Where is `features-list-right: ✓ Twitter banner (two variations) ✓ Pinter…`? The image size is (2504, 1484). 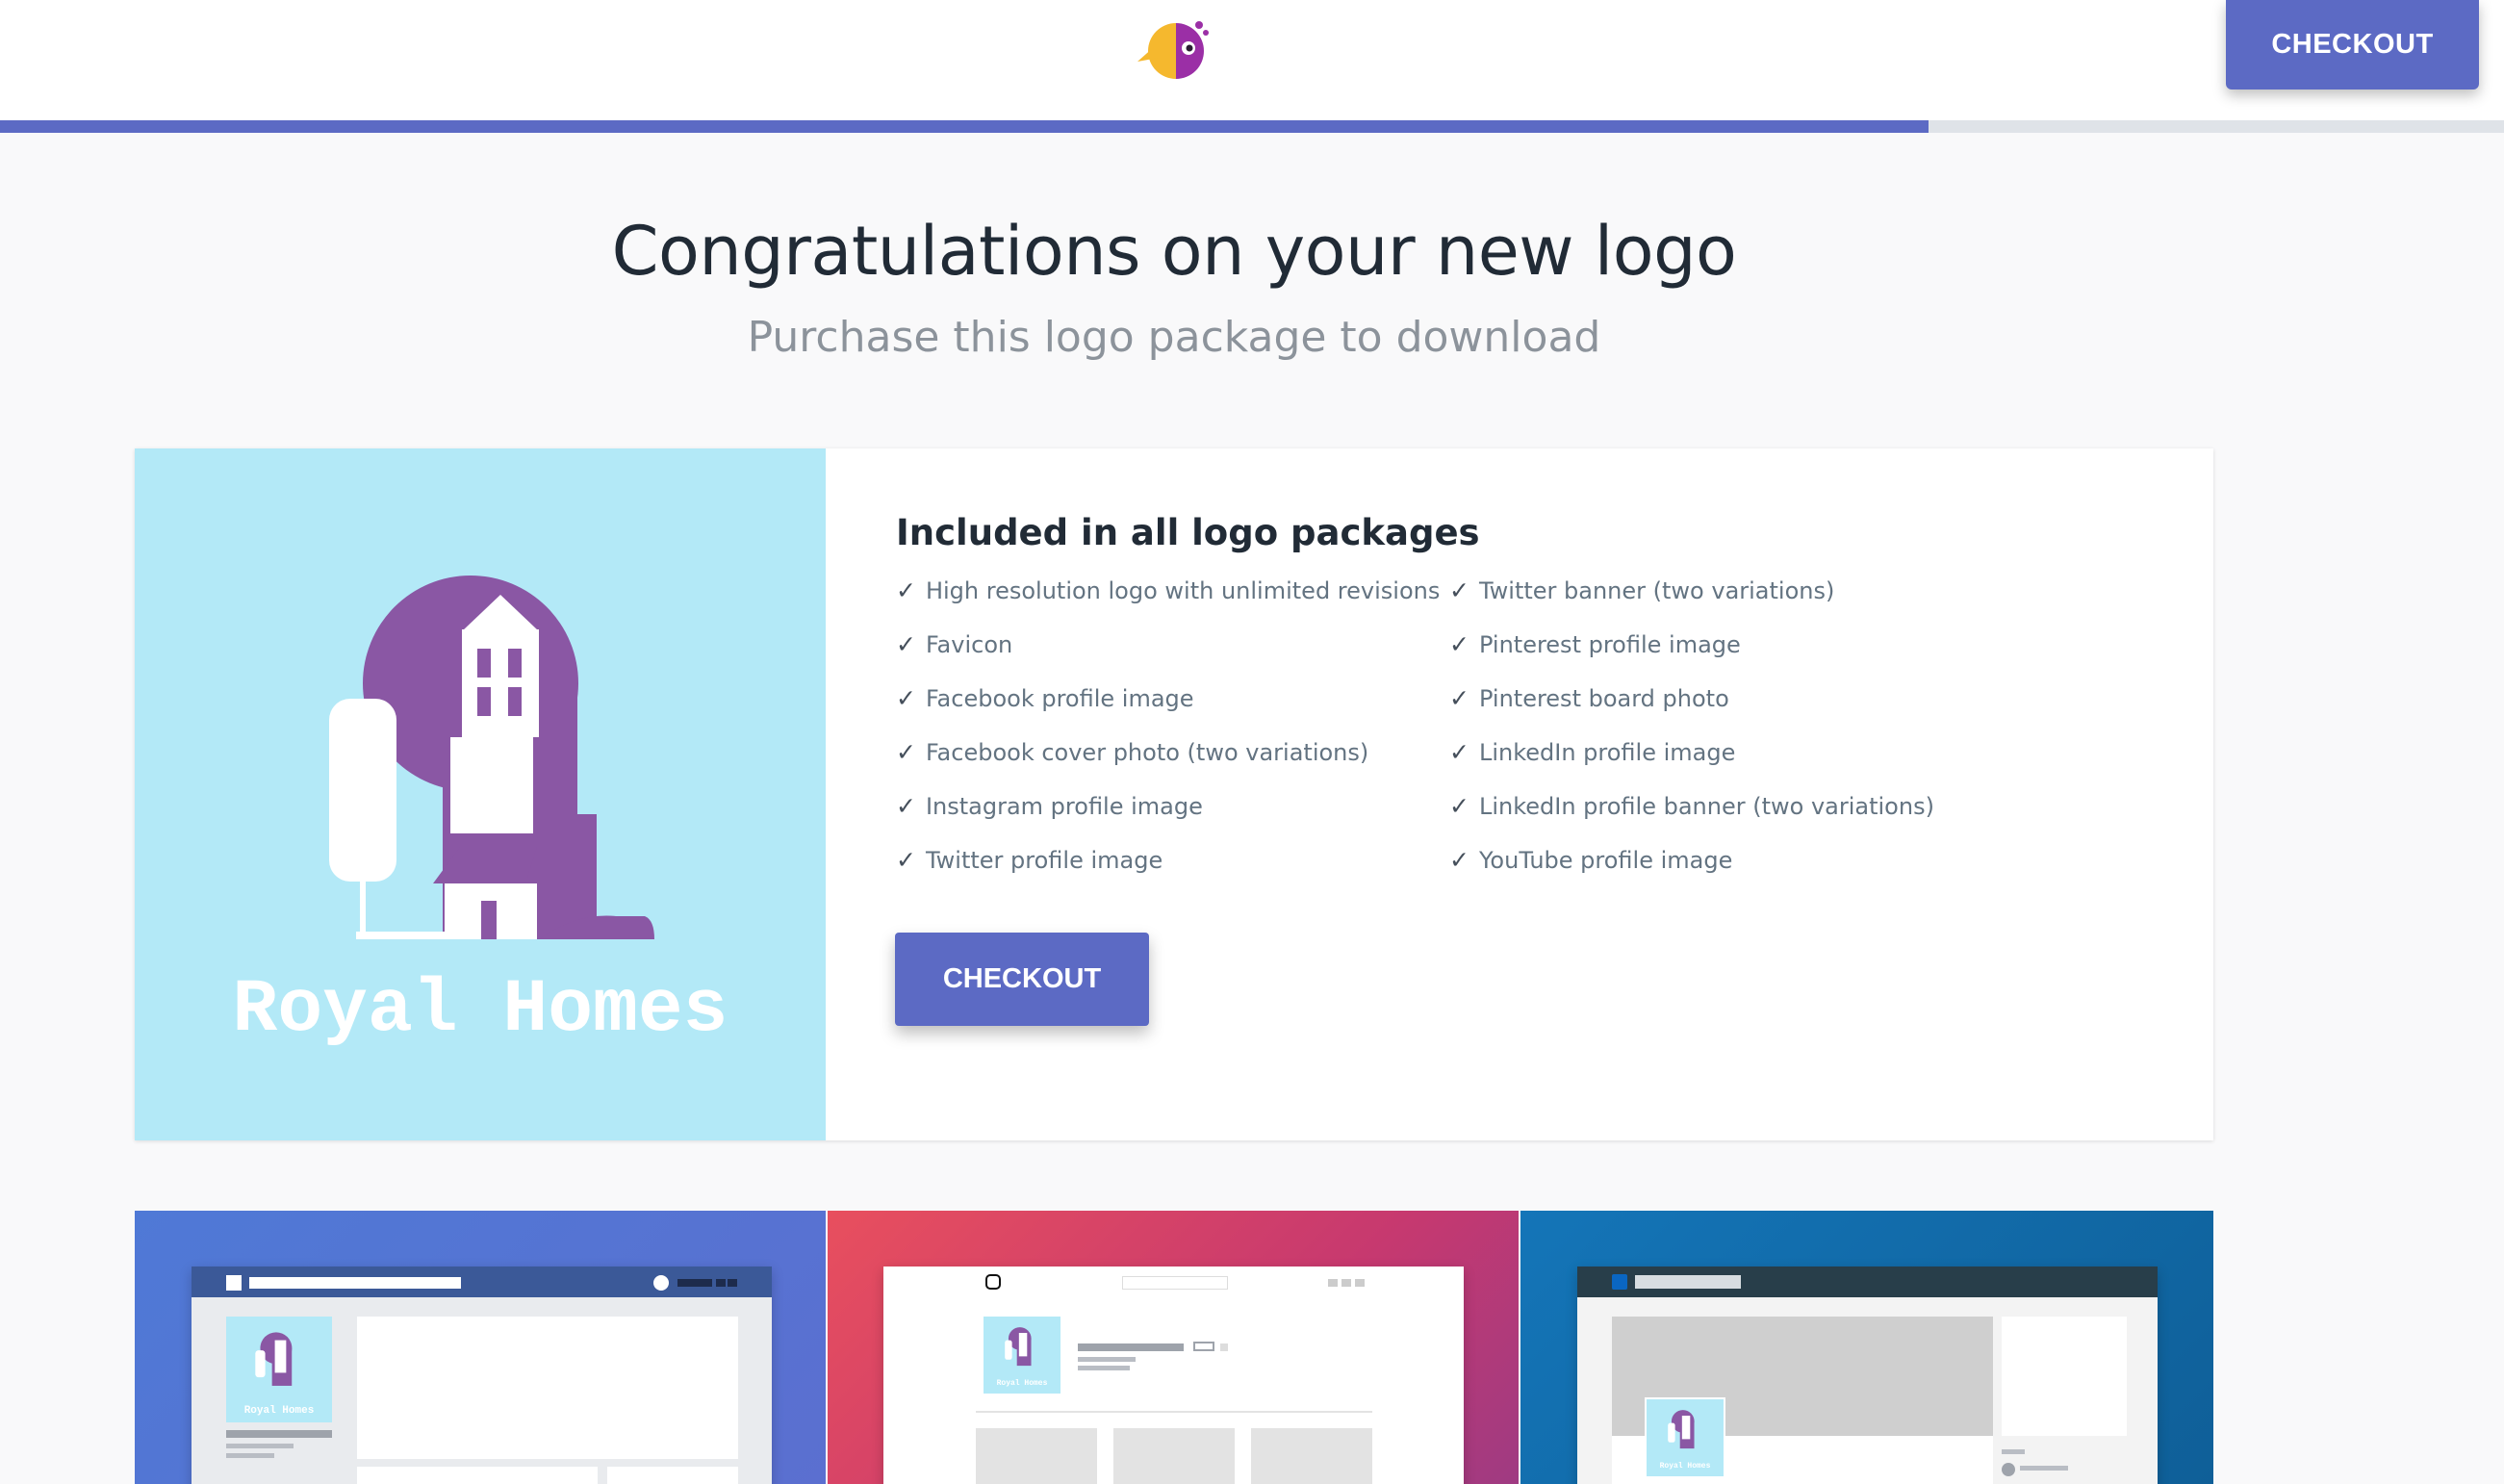
features-list-right: ✓ Twitter banner (two variations) ✓ Pinter… is located at coordinates (1691, 739).